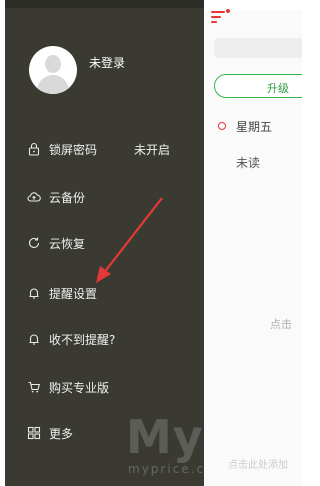 The width and height of the screenshot is (320, 486). I want to click on menu-item-lock-password: 锁屏密码 未开启, so click(104, 149).